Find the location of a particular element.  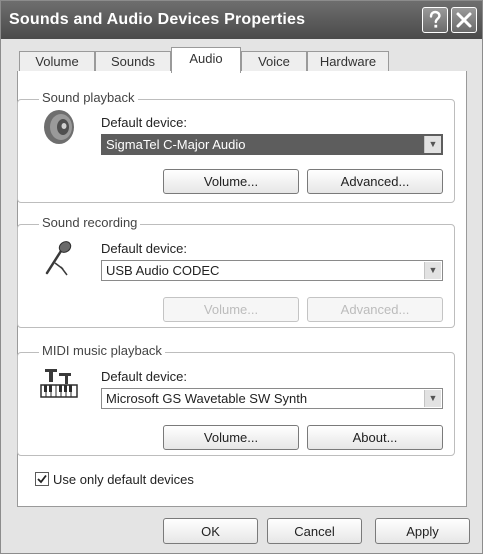

tab-voice: Voice is located at coordinates (274, 61).